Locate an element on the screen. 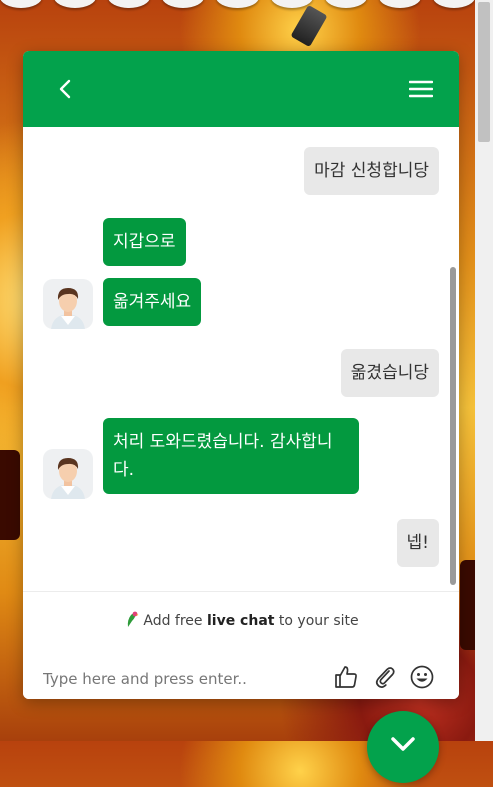 The width and height of the screenshot is (493, 787). back-chevron-icon is located at coordinates (65, 89).